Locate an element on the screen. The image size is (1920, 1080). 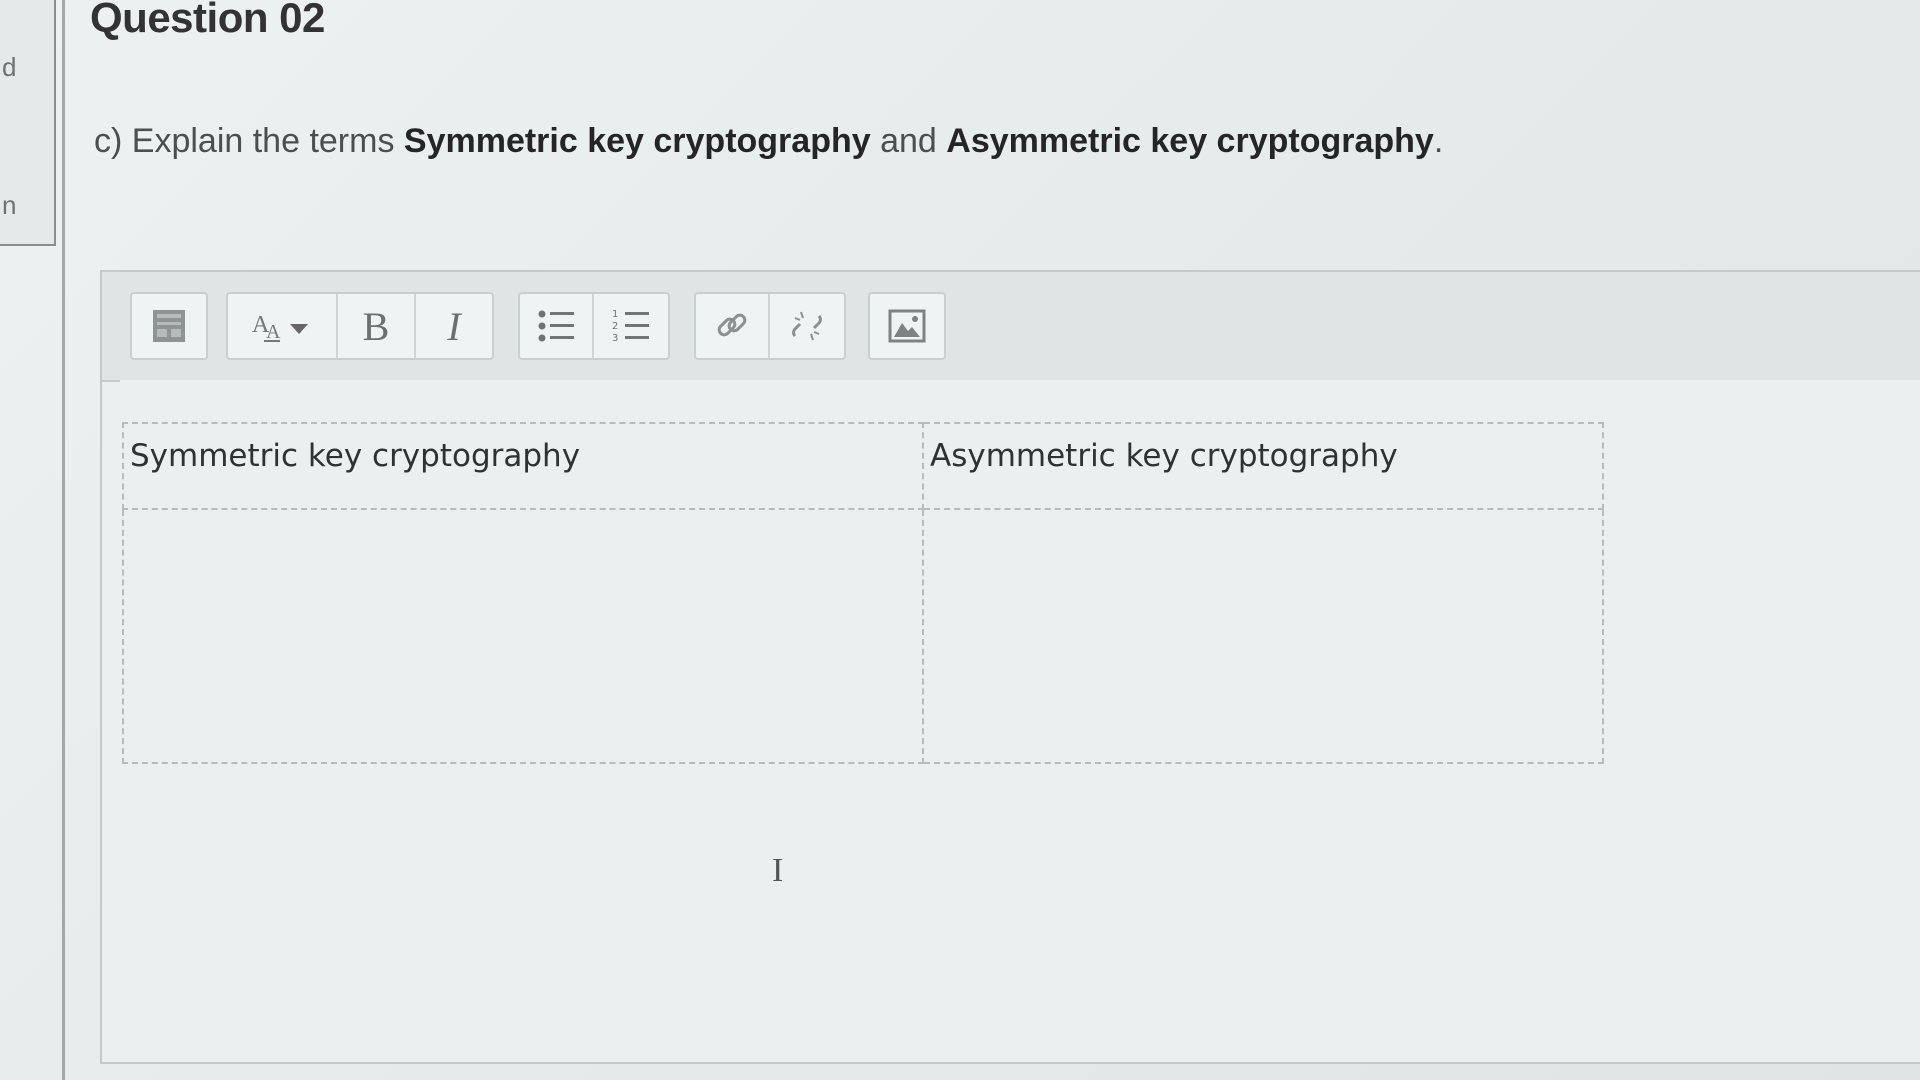
link-icon is located at coordinates (732, 326).